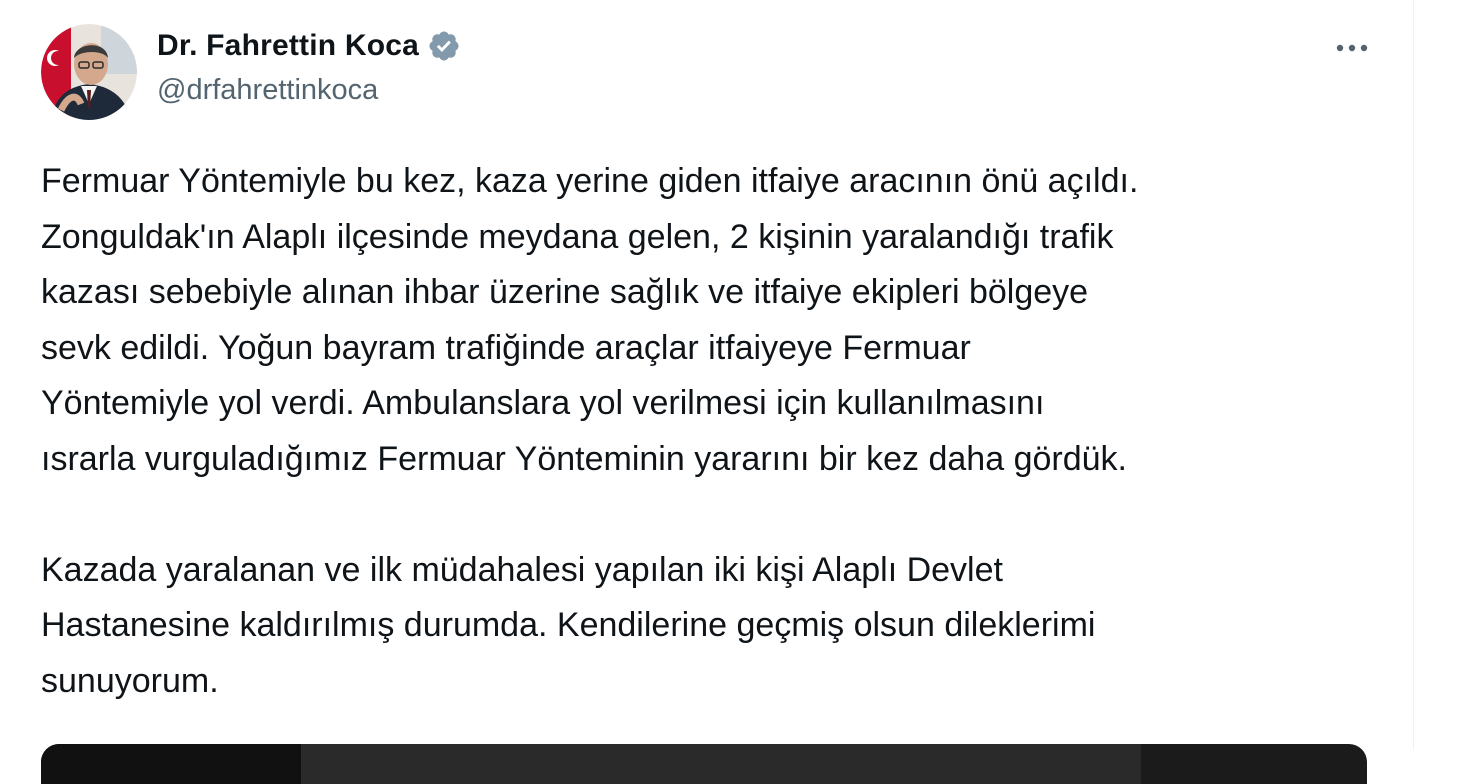  I want to click on more-horizontal-icon, so click(1352, 48).